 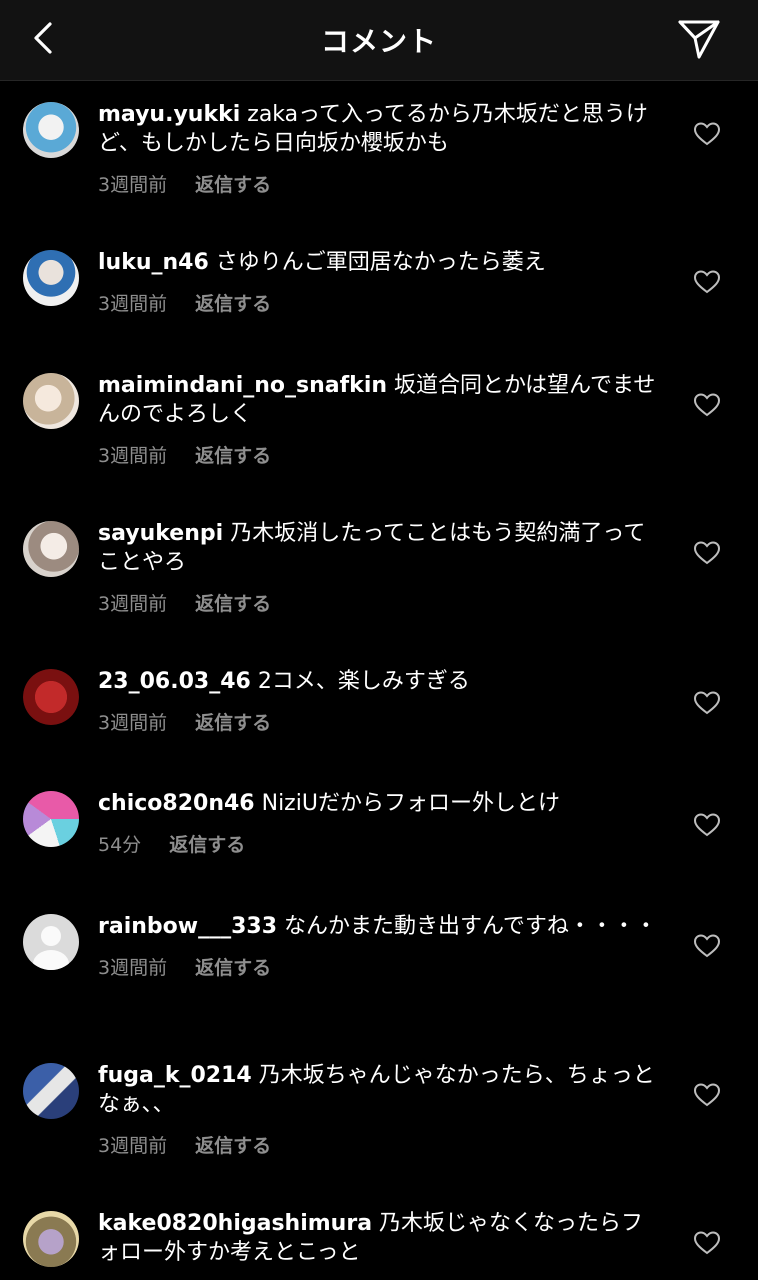 What do you see at coordinates (470, 926) in the screenshot?
I see `comment-body: なんかまた動き出すんですね・・・・` at bounding box center [470, 926].